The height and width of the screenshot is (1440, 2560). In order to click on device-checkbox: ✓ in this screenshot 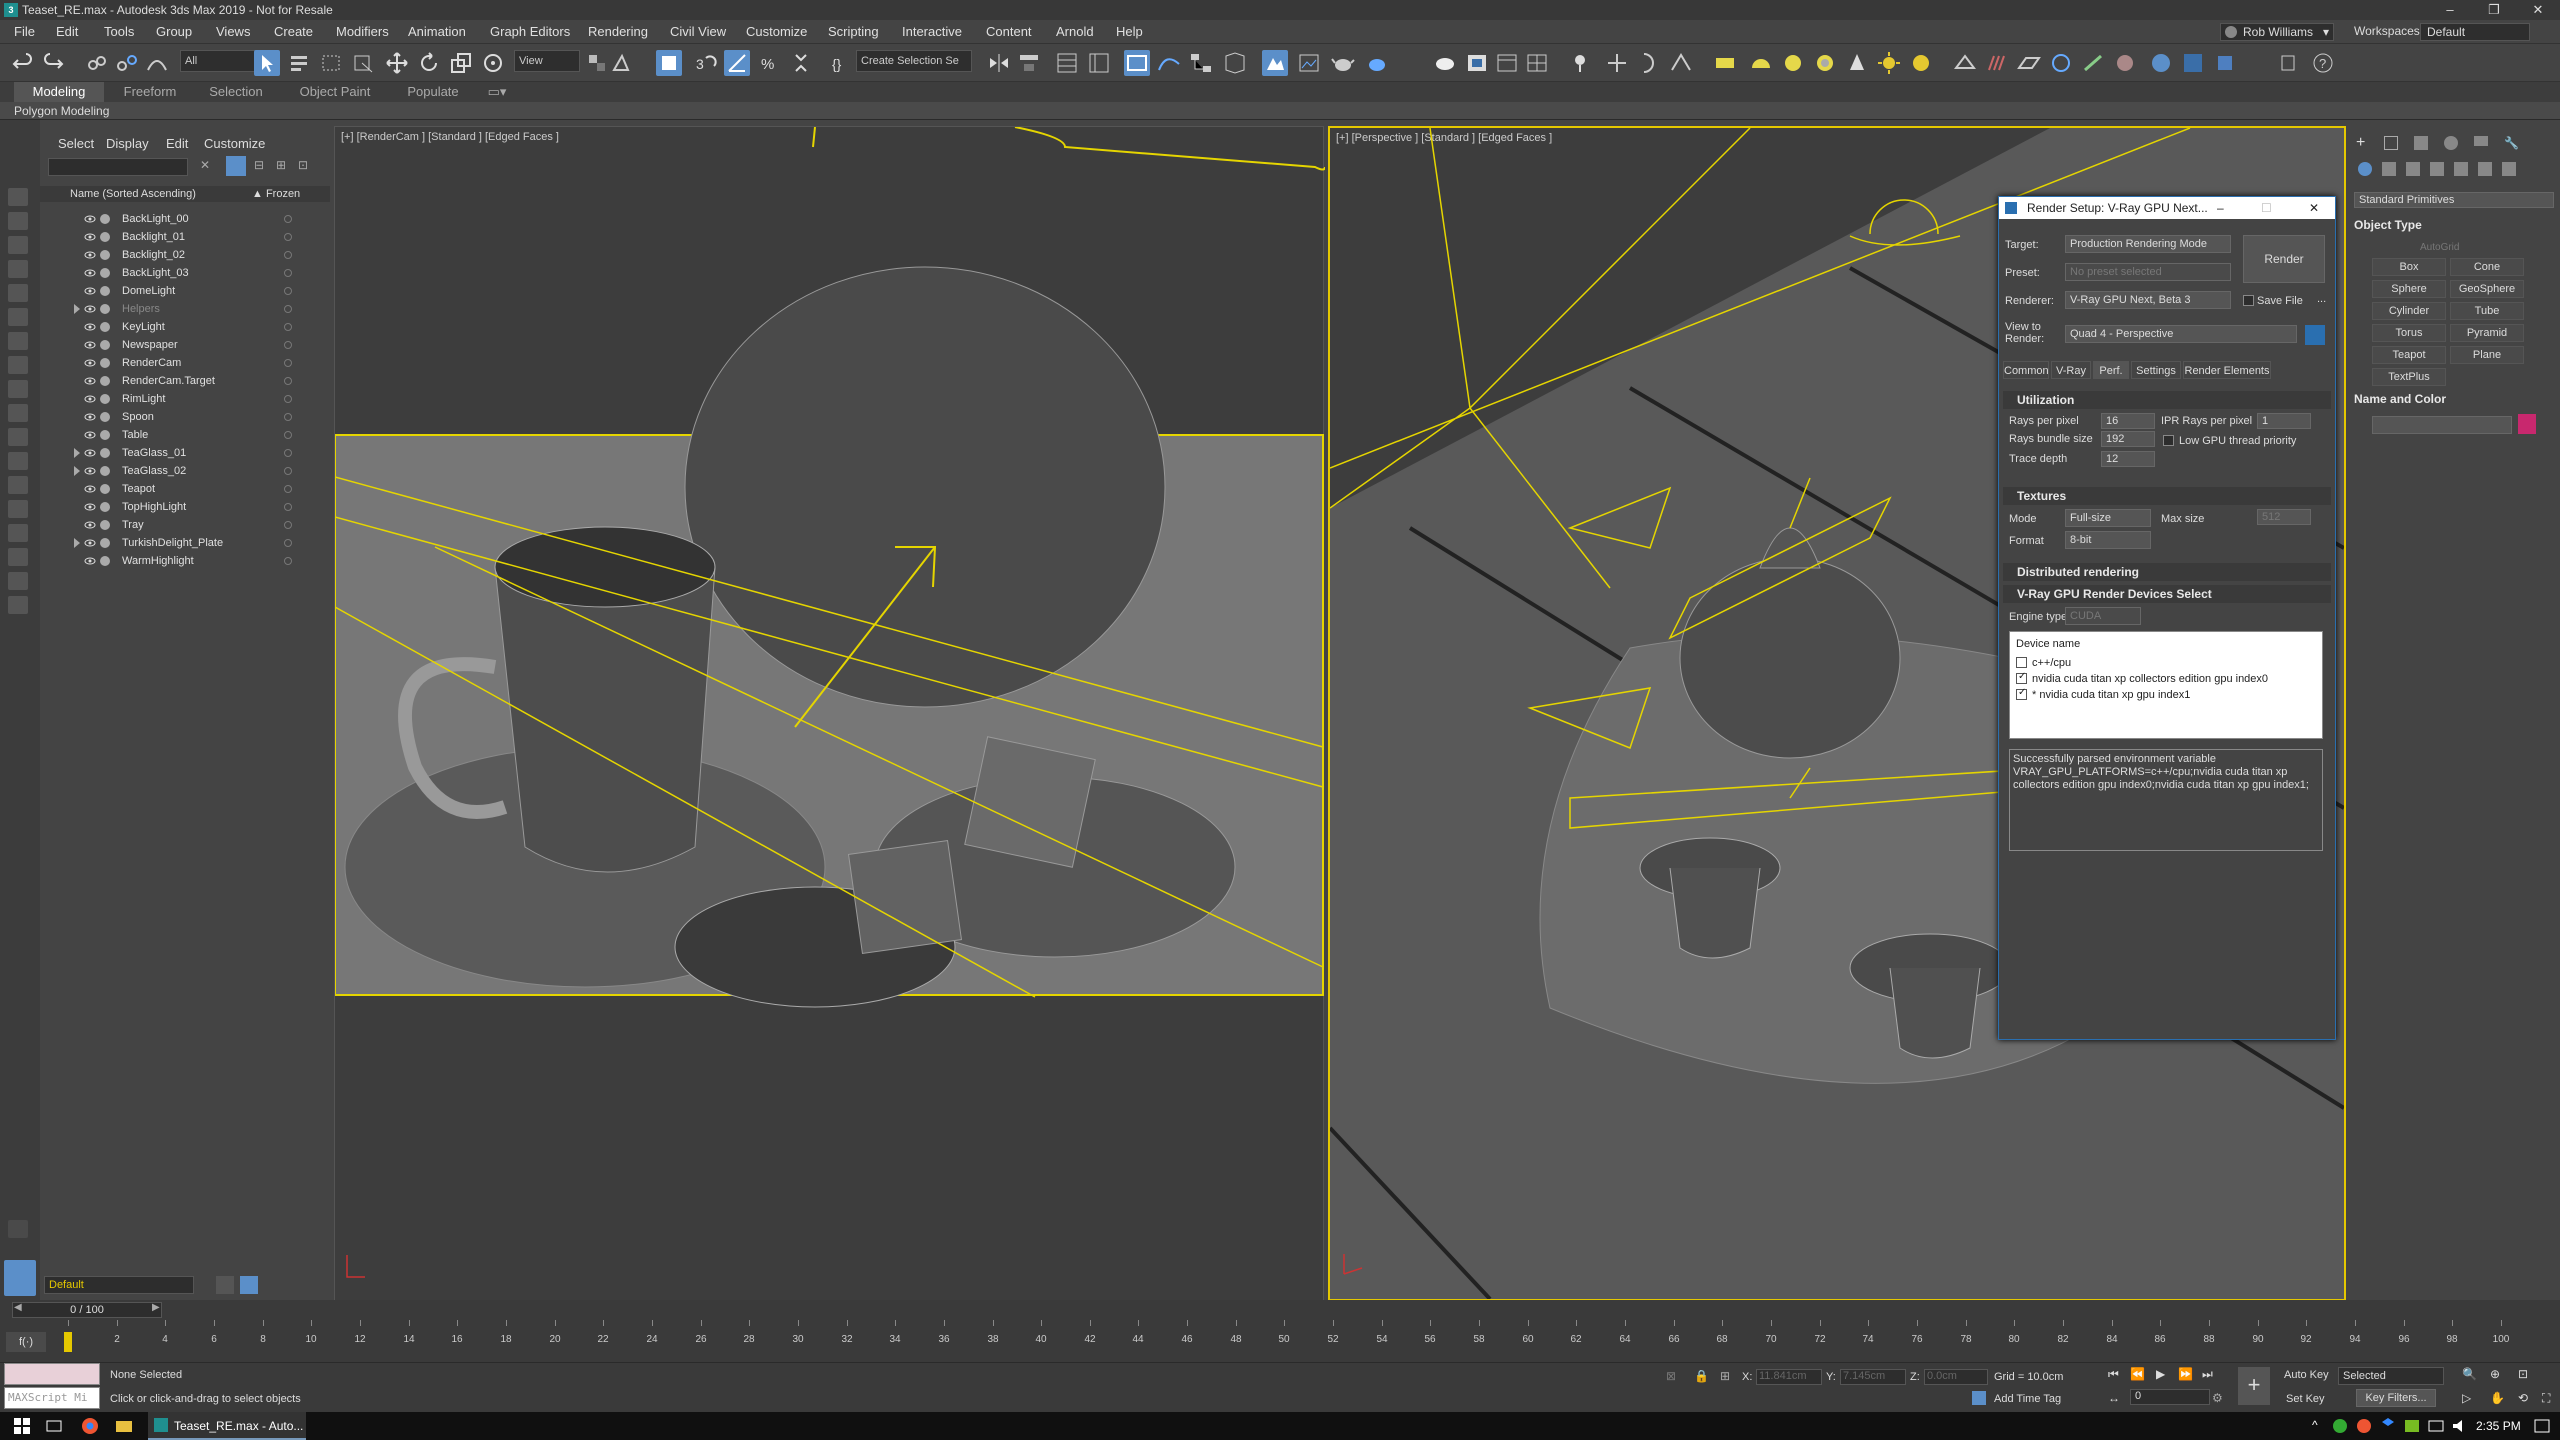, I will do `click(2021, 677)`.